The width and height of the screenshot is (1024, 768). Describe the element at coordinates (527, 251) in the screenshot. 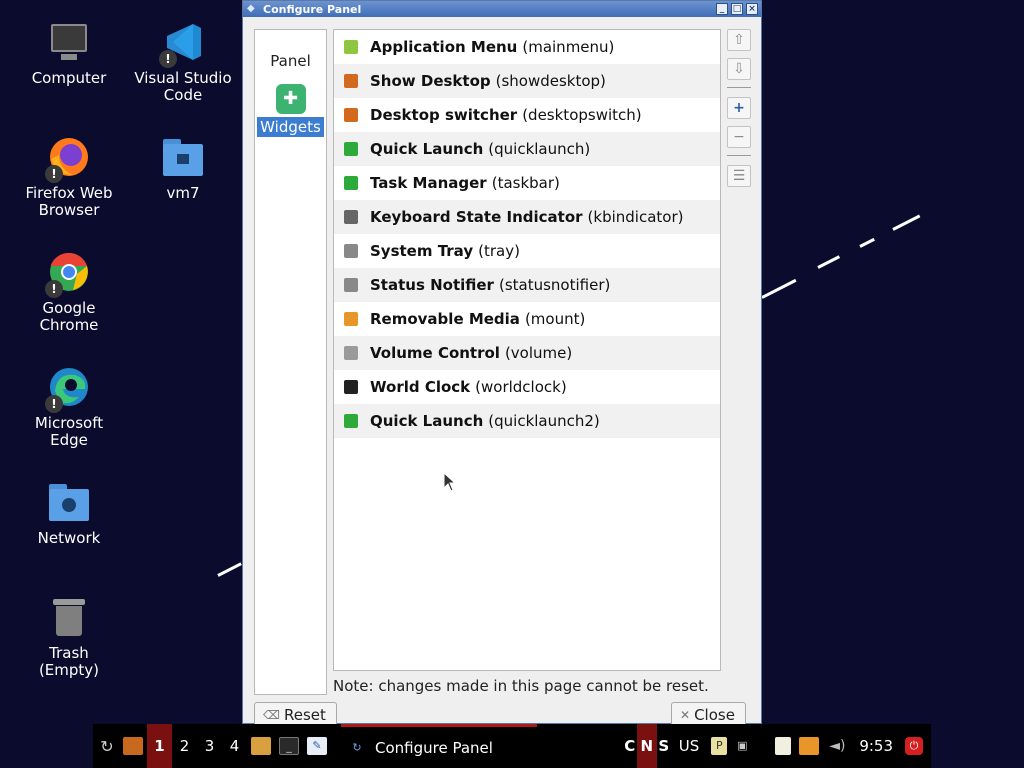

I see `widget-row: System Tray (tray)` at that location.